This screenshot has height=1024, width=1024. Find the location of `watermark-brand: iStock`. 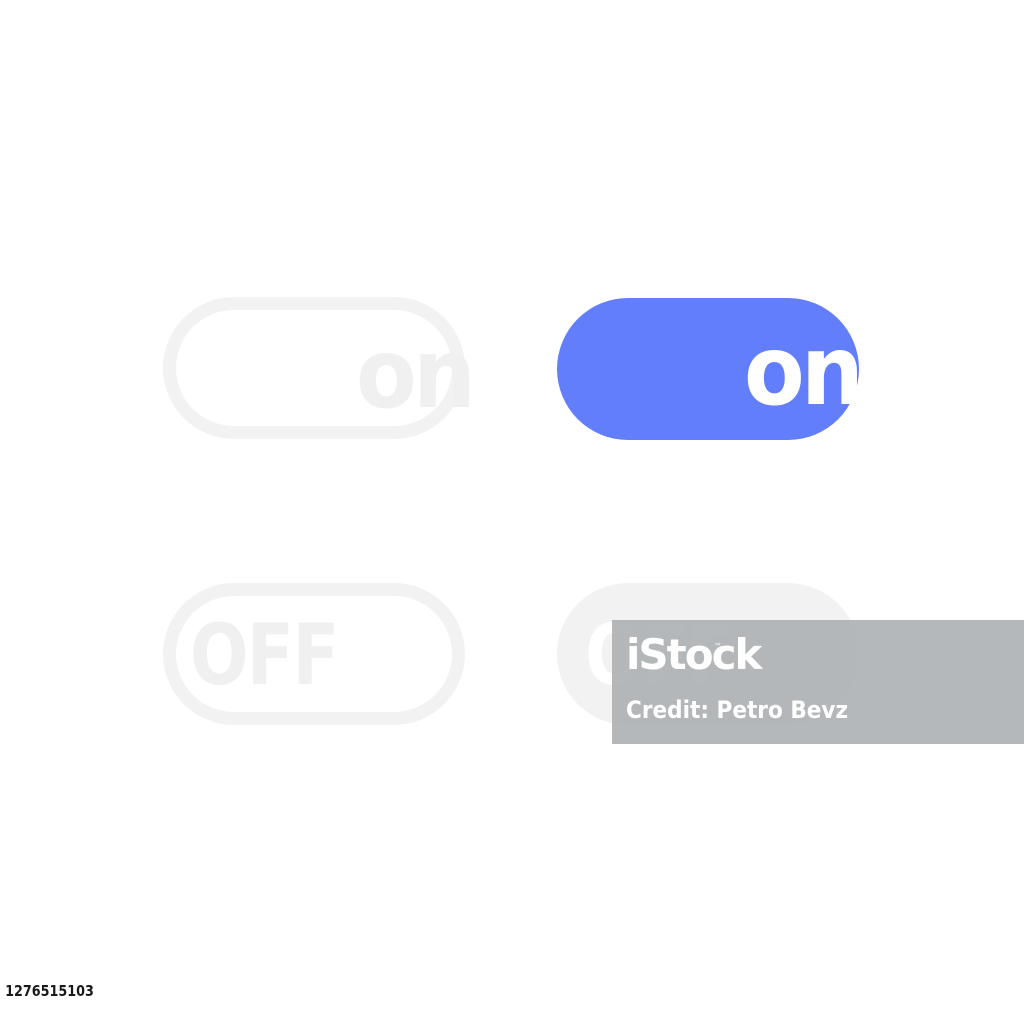

watermark-brand: iStock is located at coordinates (694, 654).